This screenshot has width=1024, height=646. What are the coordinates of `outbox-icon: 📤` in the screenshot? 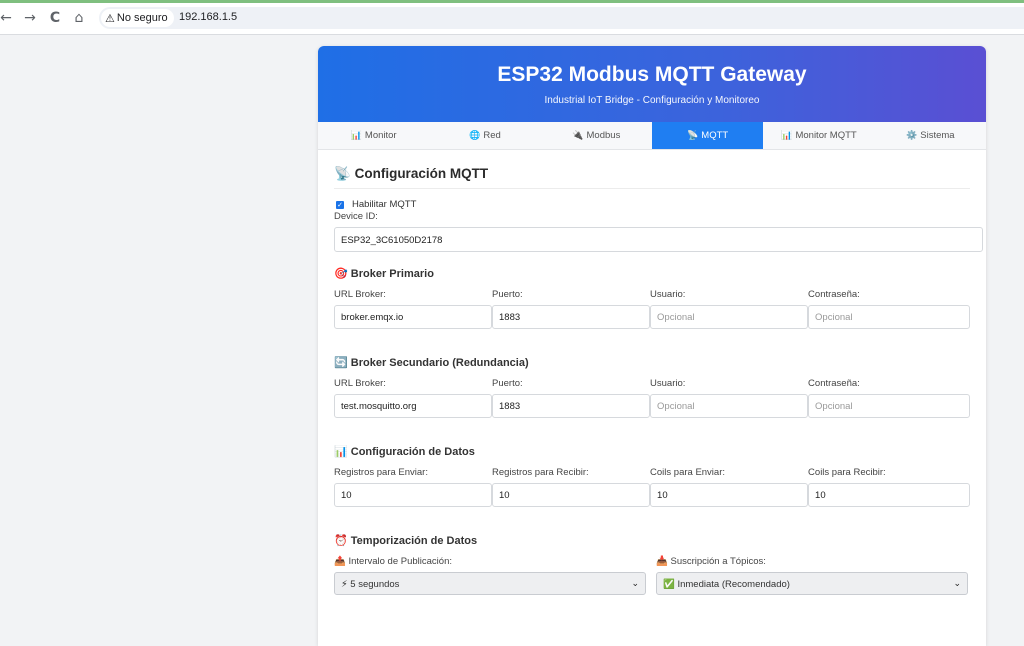 It's located at (340, 561).